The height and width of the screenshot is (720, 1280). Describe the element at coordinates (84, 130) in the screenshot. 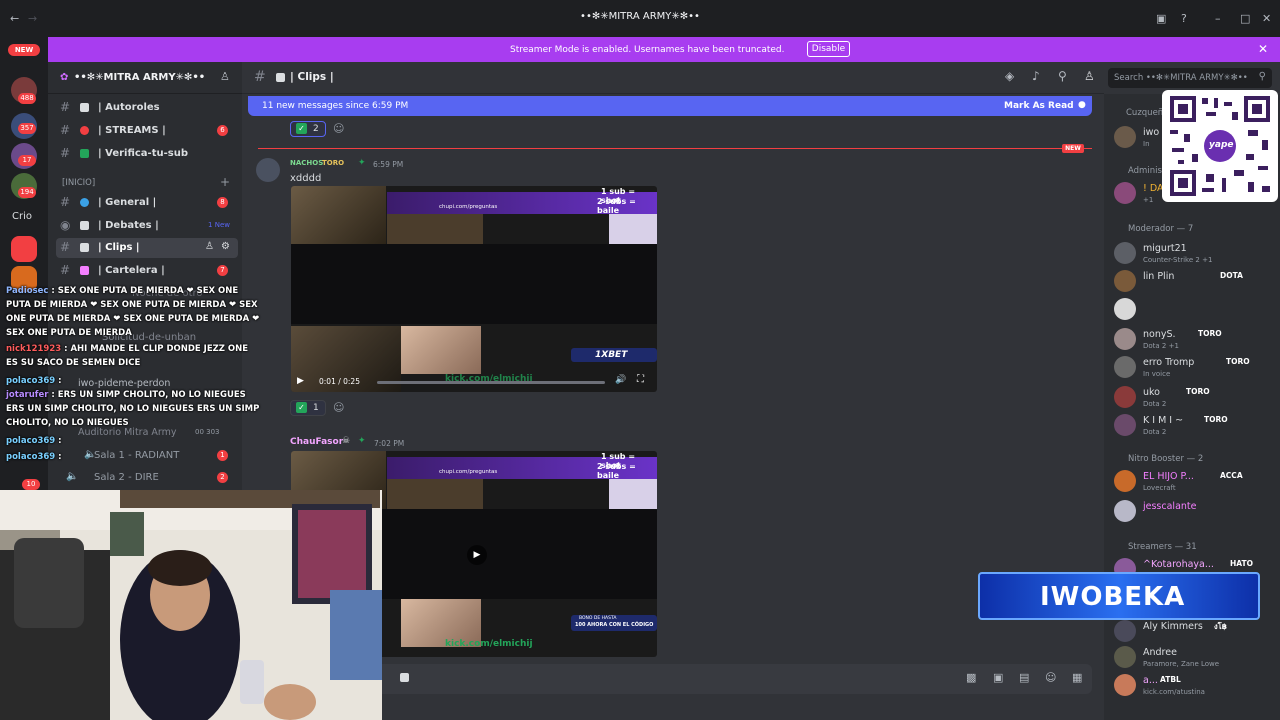

I see `red-circle-icon` at that location.